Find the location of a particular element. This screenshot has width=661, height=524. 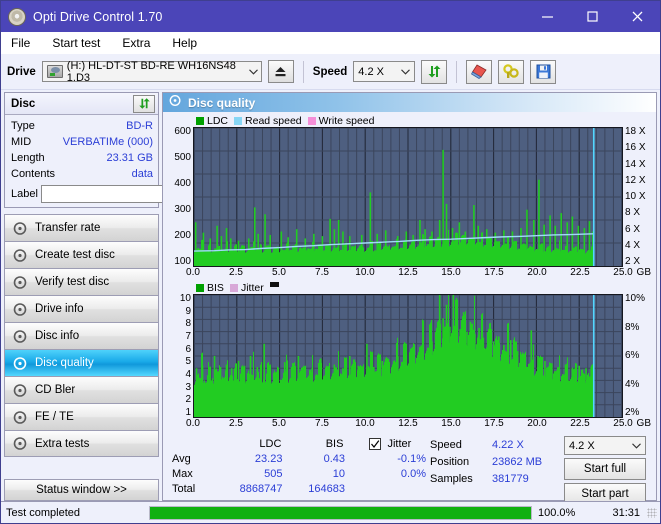

axis-tick-label: 20.0 is located at coordinates (537, 423).